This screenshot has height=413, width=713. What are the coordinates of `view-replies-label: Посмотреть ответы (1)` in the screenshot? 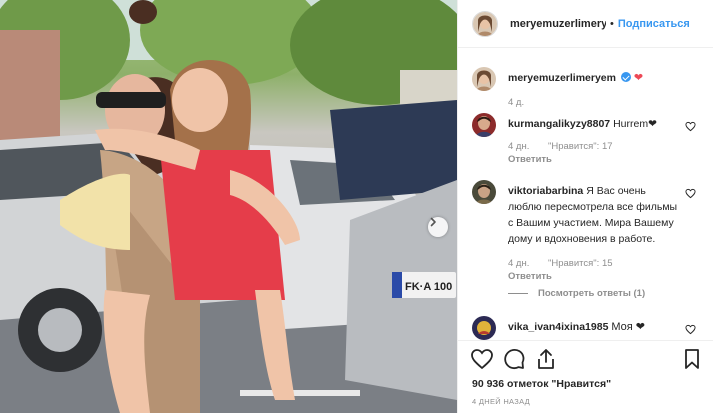 It's located at (592, 293).